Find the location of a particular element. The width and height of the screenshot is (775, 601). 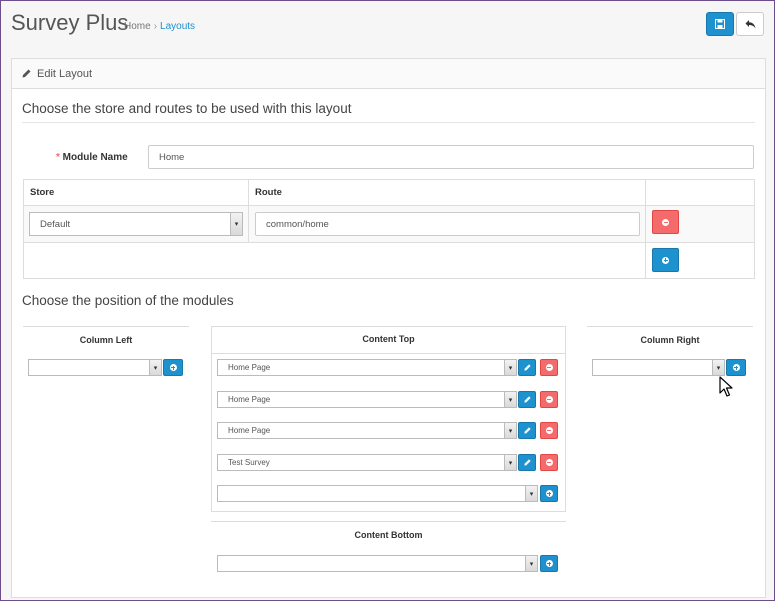

store-select-value: Default is located at coordinates (55, 224).